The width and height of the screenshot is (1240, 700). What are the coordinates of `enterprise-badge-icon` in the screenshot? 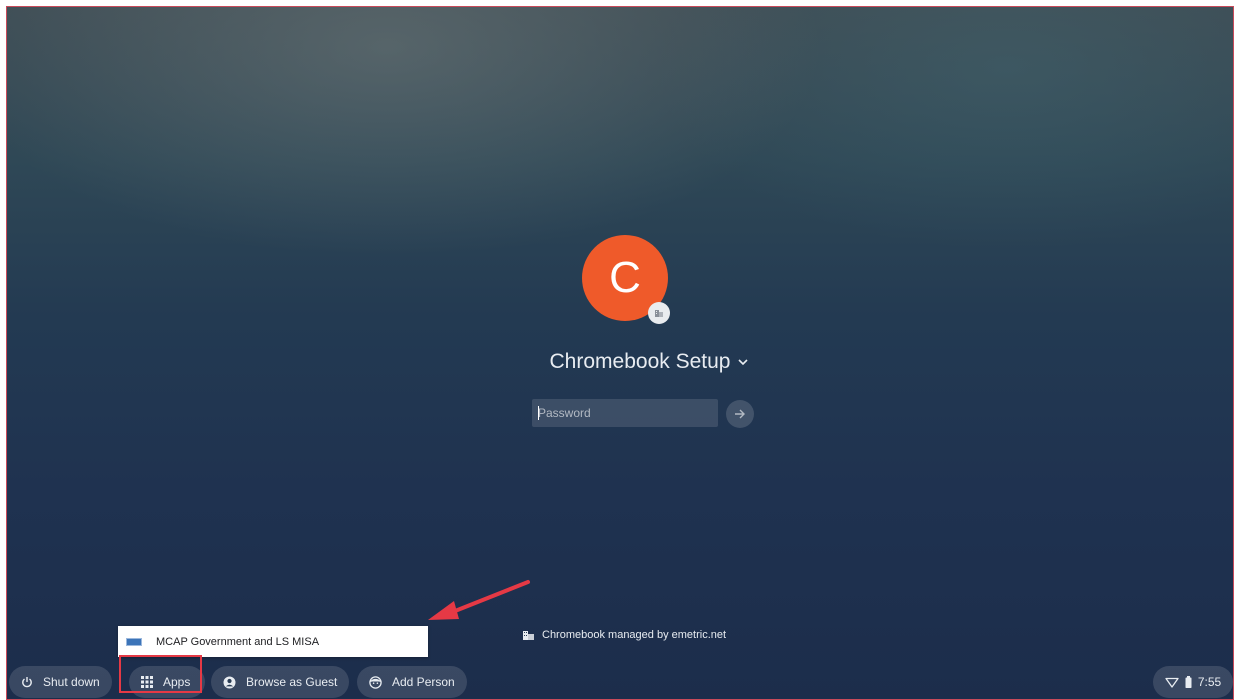 It's located at (659, 313).